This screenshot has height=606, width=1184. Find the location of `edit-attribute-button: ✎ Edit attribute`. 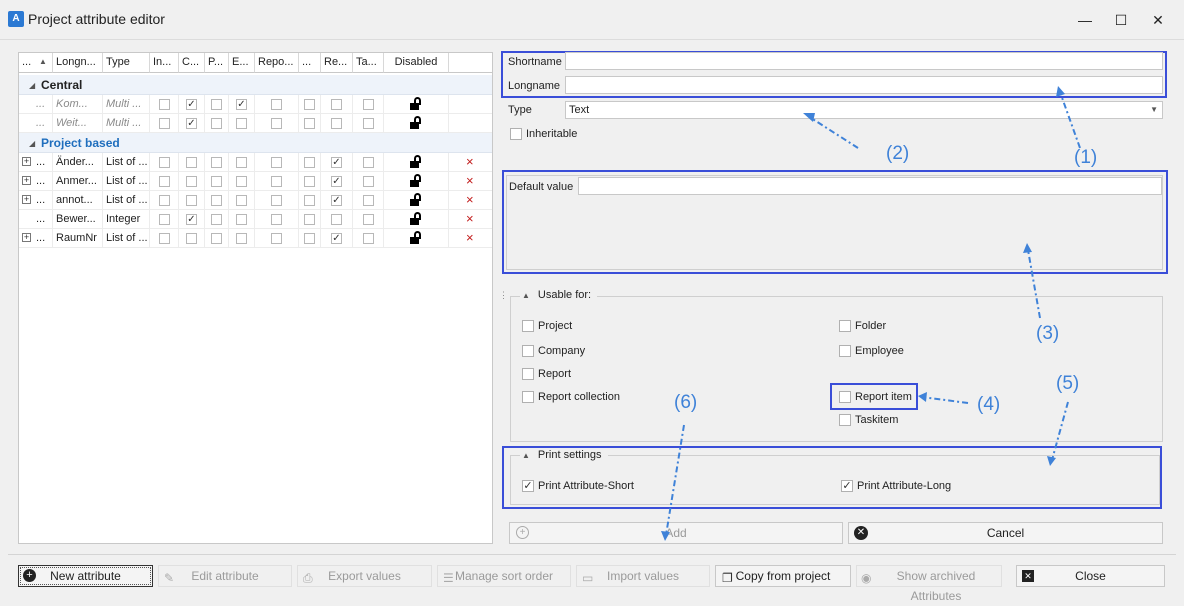

edit-attribute-button: ✎ Edit attribute is located at coordinates (225, 576).